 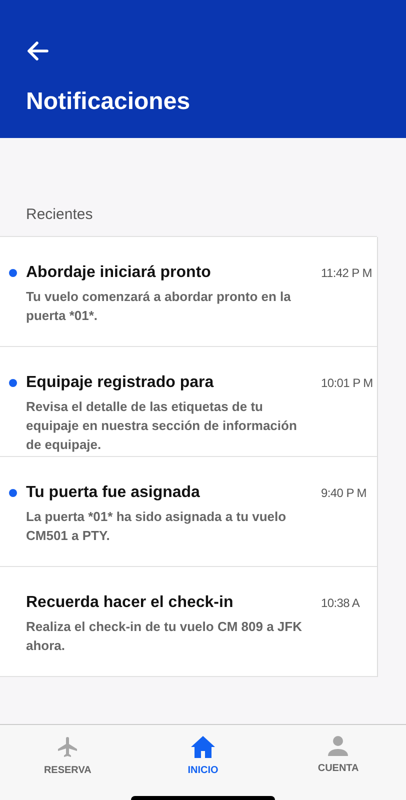 What do you see at coordinates (347, 383) in the screenshot?
I see `notification-time: 10:01 P M` at bounding box center [347, 383].